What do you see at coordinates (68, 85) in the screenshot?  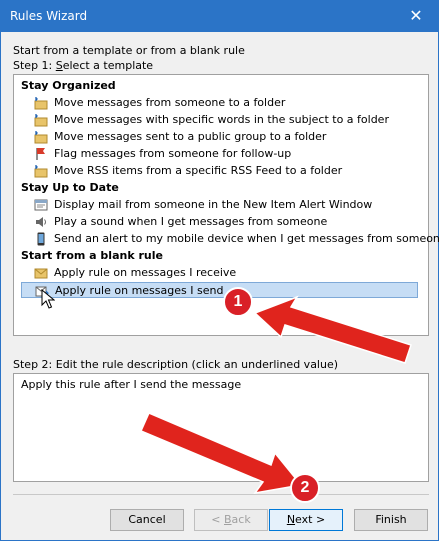 I see `group-header-stay-organized: Stay Organized` at bounding box center [68, 85].